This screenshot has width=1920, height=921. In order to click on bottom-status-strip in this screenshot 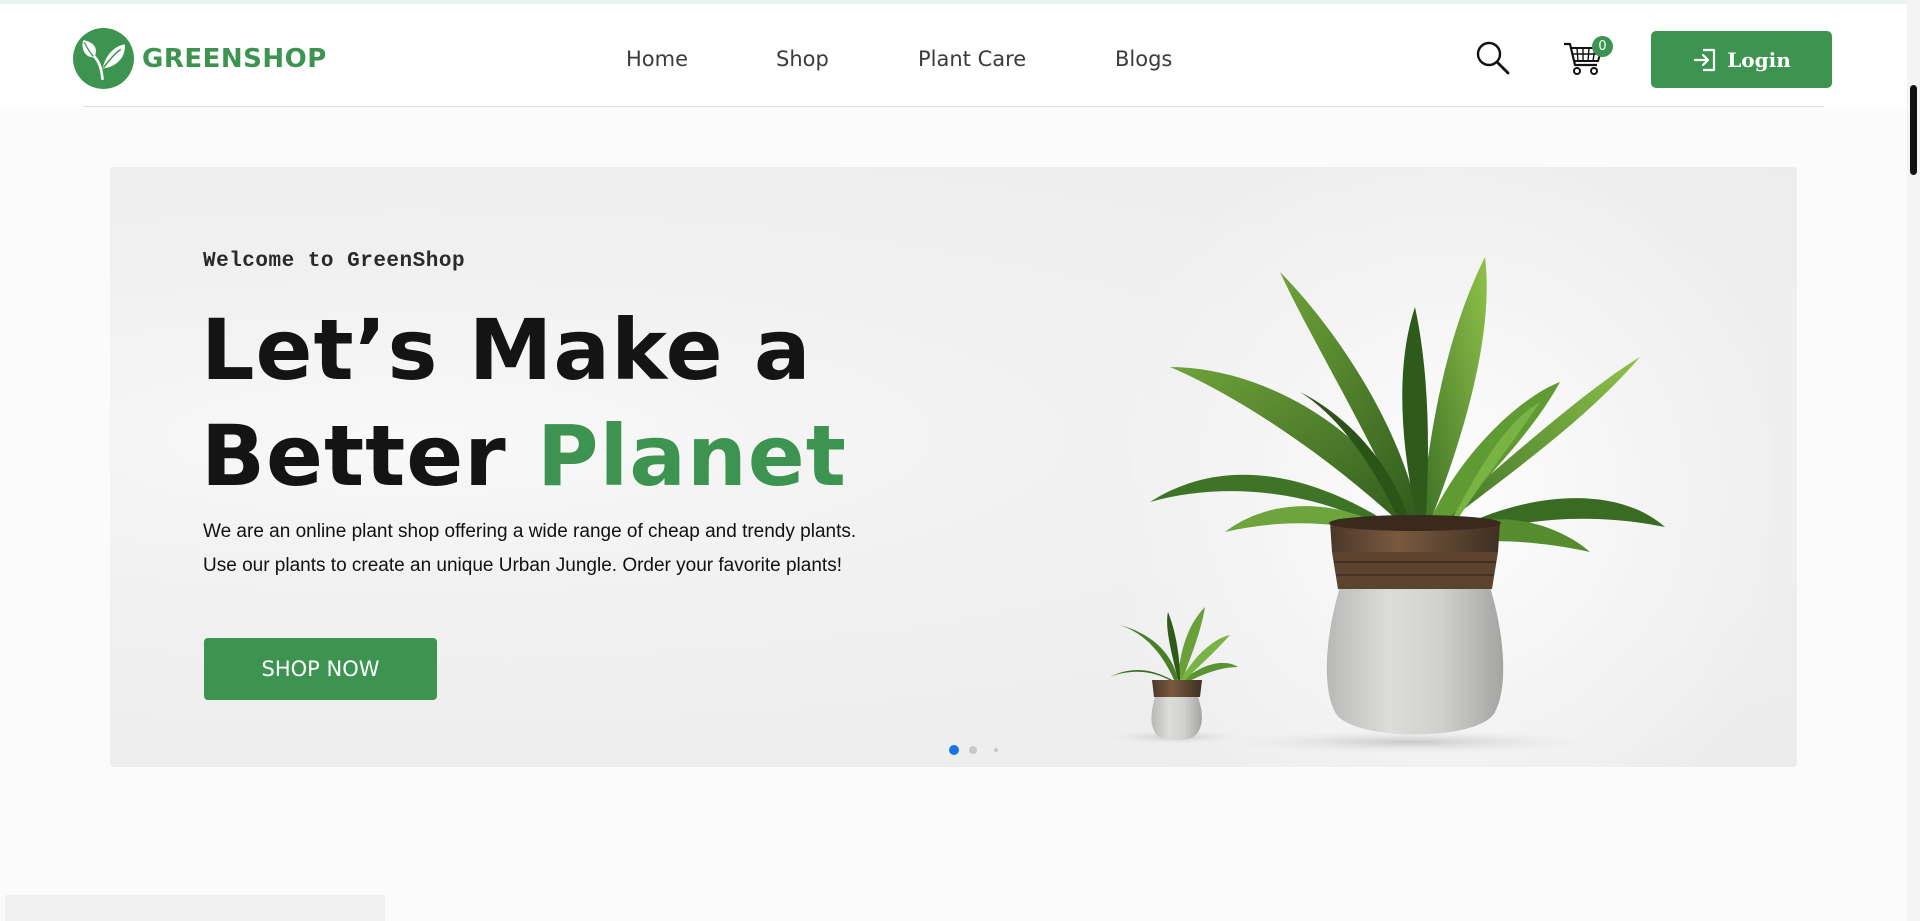, I will do `click(195, 908)`.